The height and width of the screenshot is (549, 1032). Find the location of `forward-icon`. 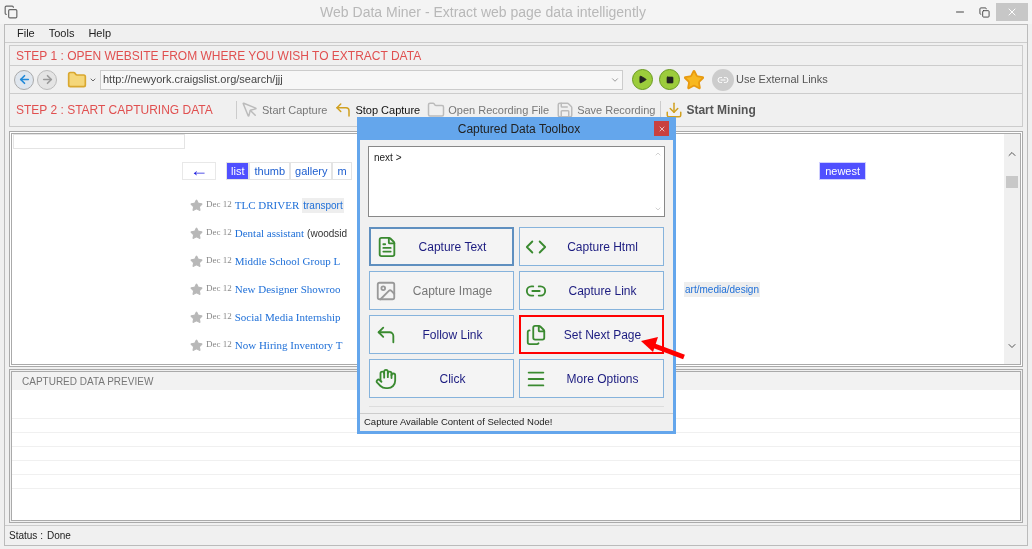

forward-icon is located at coordinates (47, 79).